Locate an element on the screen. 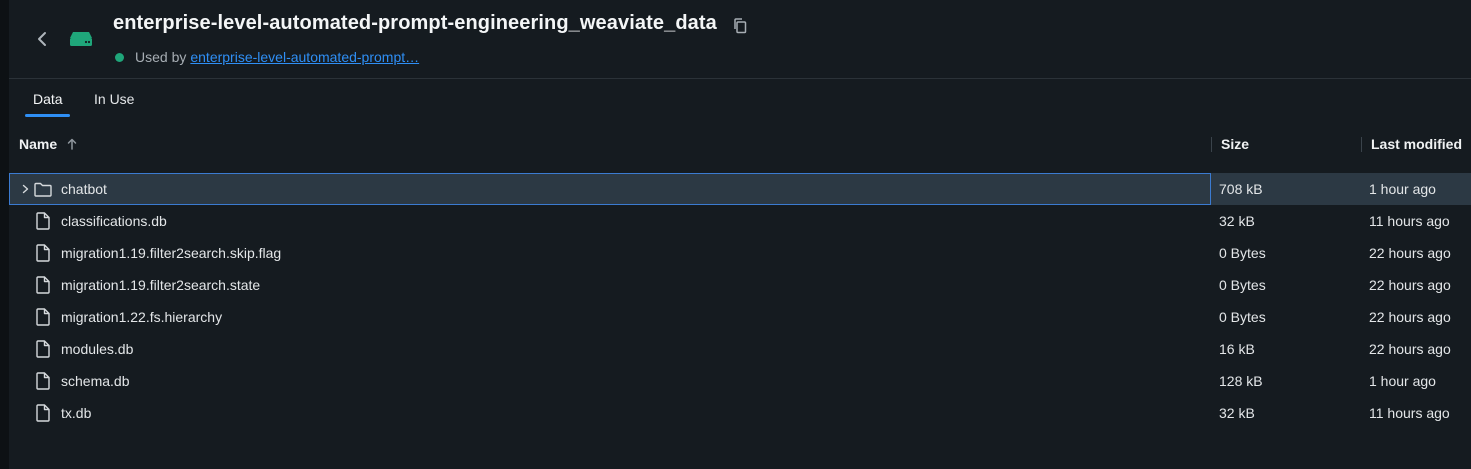  table-row: schema.db 128 kB 1 hour ago is located at coordinates (740, 381).